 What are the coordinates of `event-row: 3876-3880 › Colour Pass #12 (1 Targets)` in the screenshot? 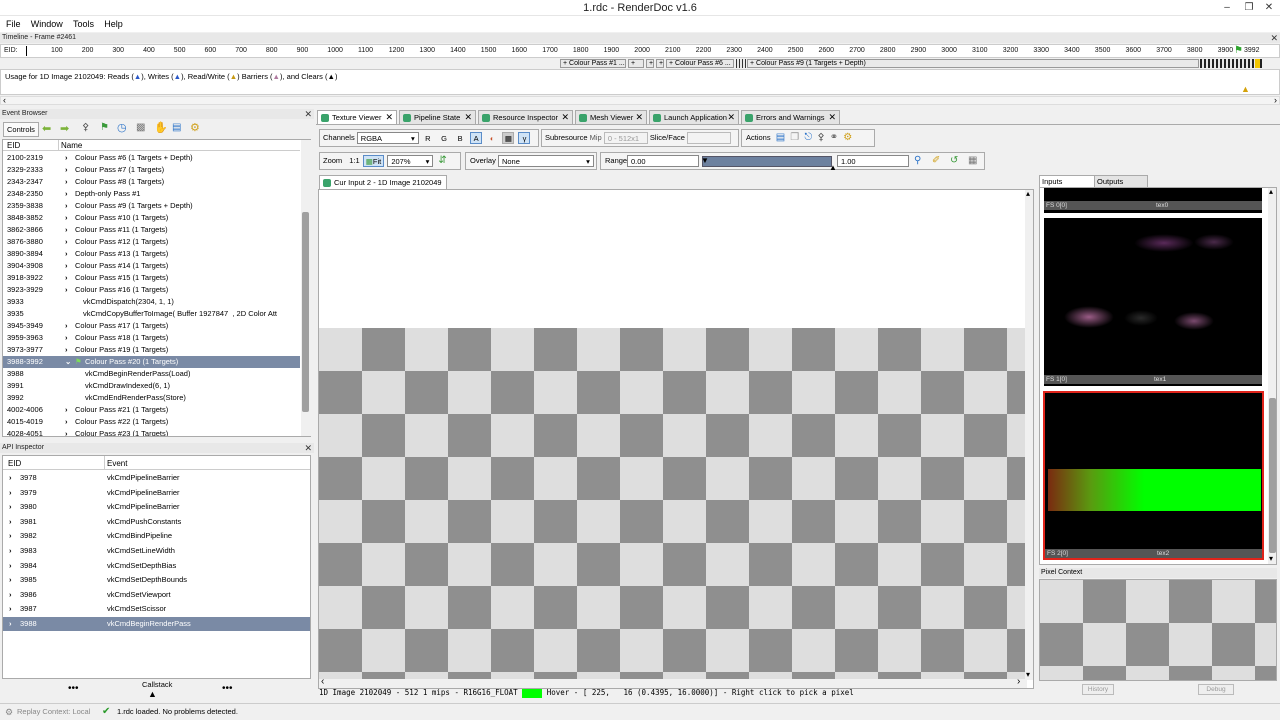 It's located at (151, 242).